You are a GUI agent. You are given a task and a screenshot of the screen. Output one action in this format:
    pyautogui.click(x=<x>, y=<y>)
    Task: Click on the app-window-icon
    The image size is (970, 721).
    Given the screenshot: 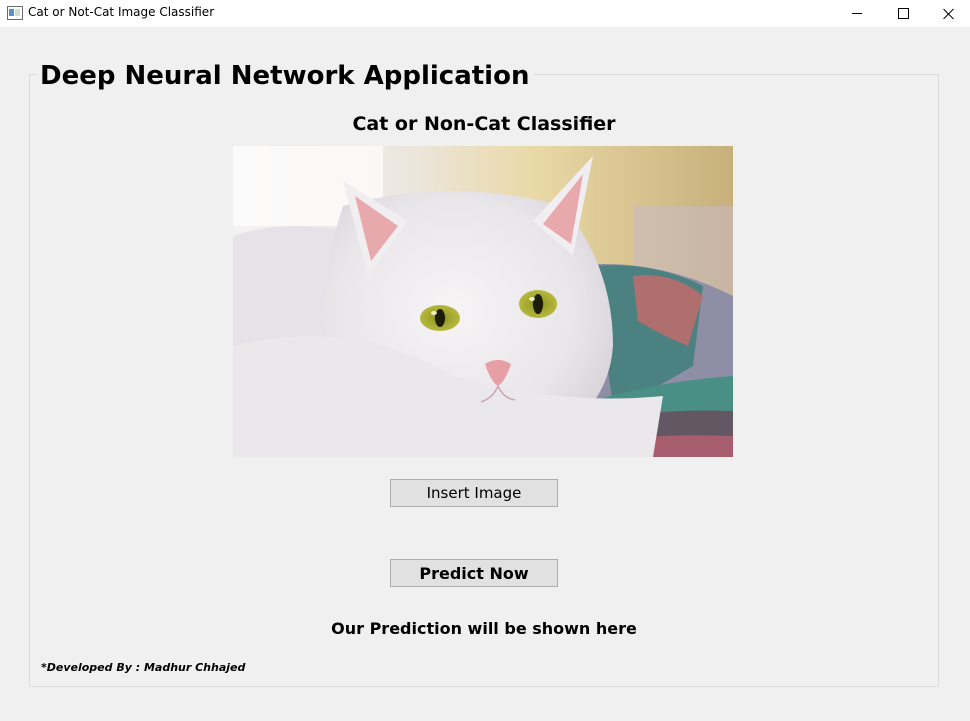 What is the action you would take?
    pyautogui.click(x=15, y=13)
    